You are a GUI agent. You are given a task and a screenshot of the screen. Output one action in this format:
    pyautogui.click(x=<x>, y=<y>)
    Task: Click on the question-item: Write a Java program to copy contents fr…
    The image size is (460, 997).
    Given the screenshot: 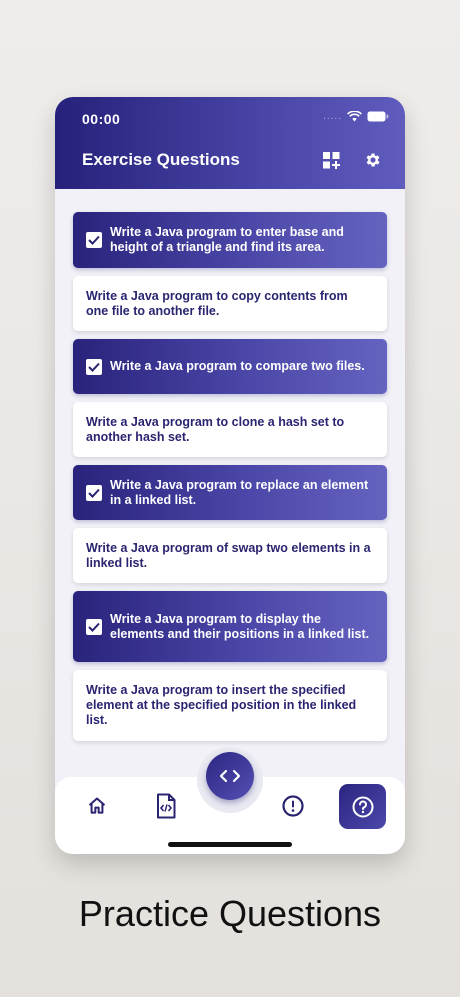 What is the action you would take?
    pyautogui.click(x=230, y=303)
    